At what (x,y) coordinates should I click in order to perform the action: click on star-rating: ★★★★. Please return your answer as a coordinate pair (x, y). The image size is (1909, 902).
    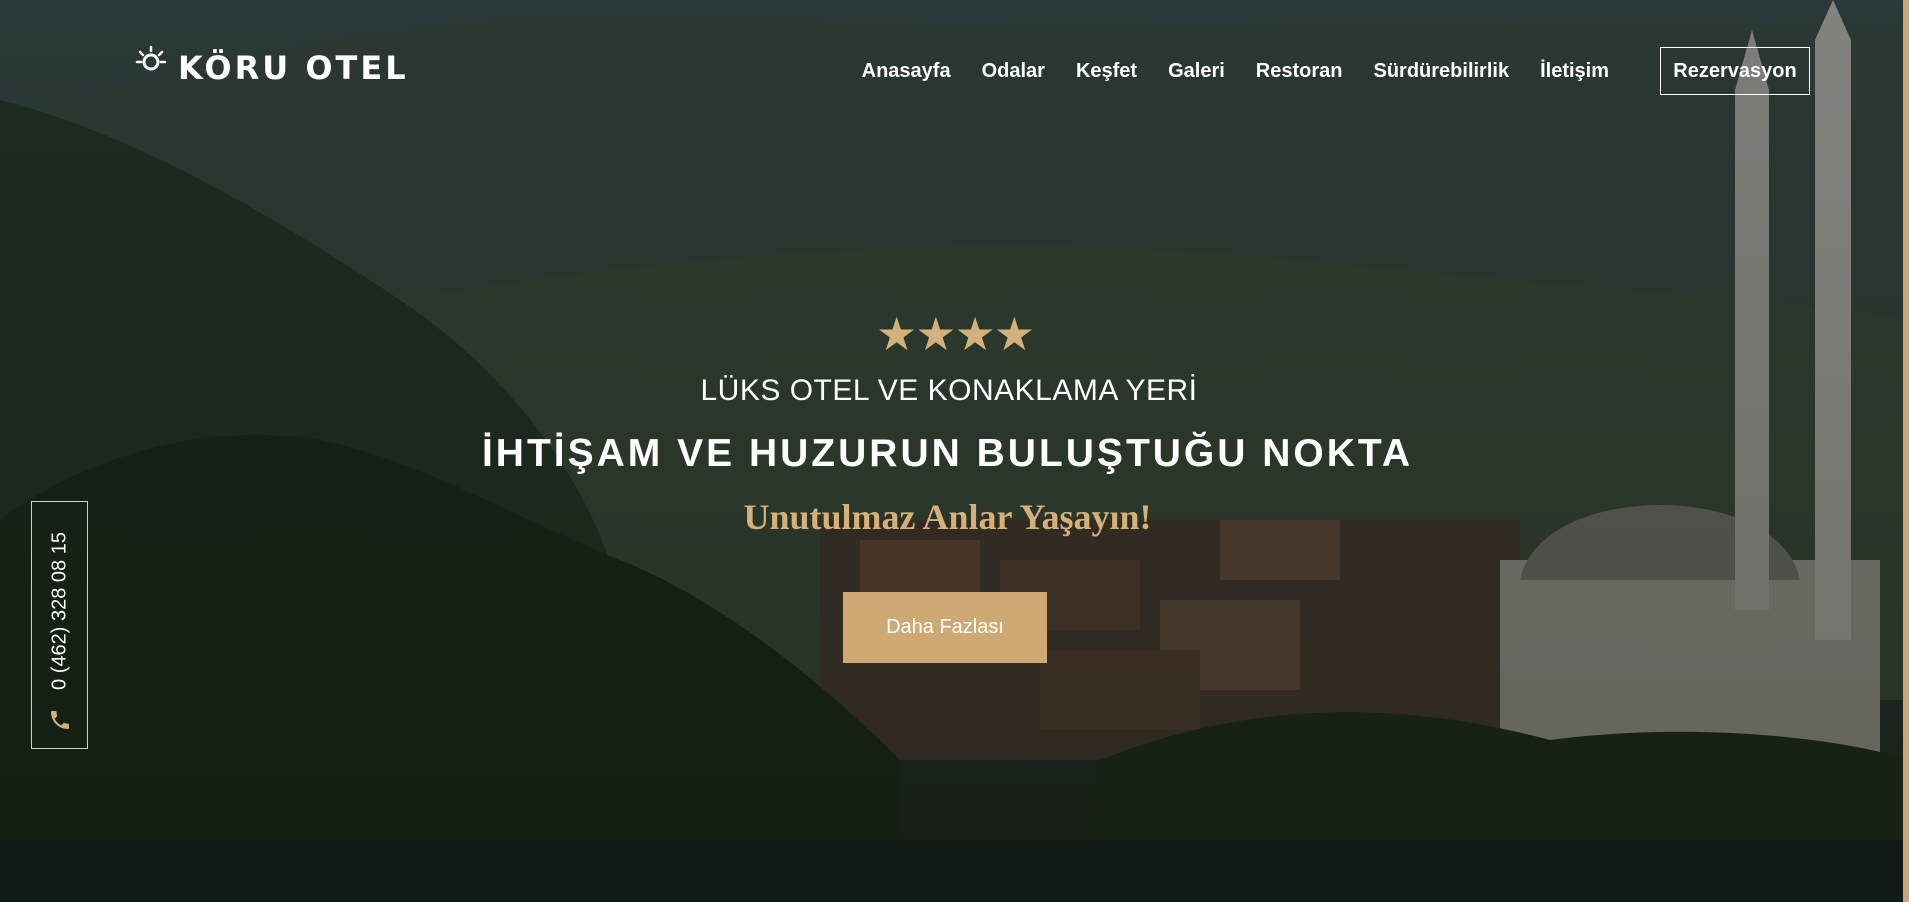
    Looking at the image, I should click on (955, 334).